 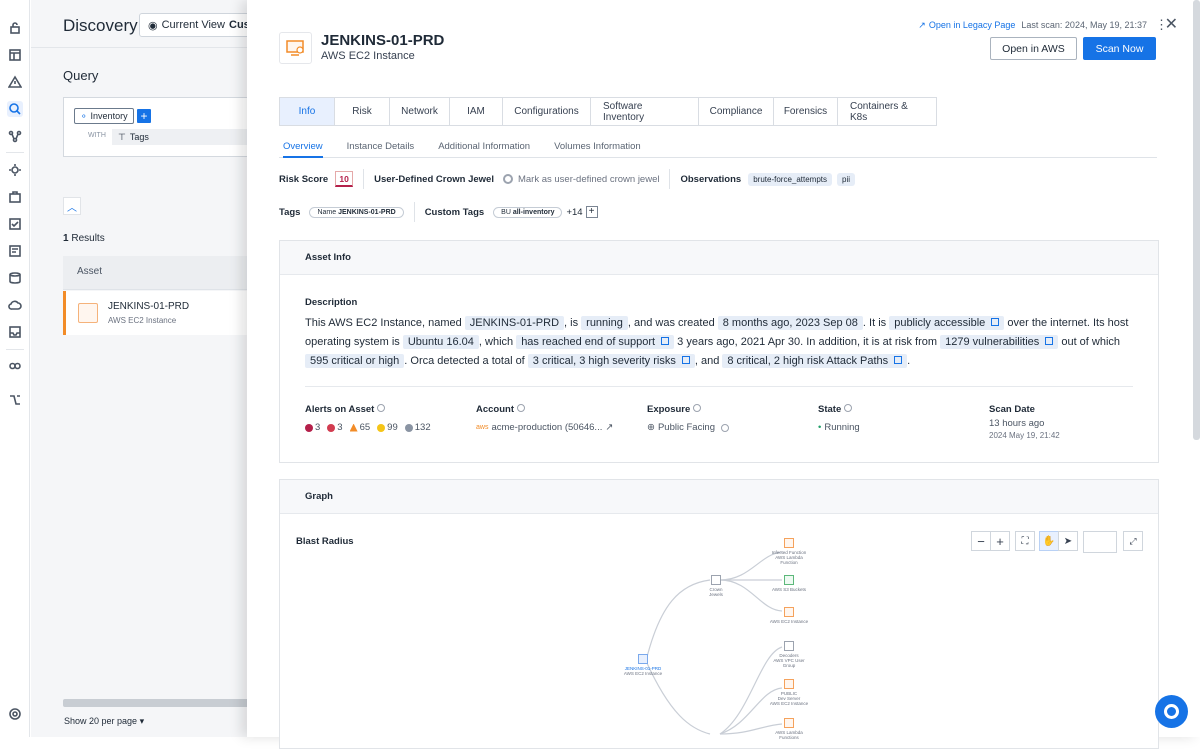 What do you see at coordinates (84, 115) in the screenshot?
I see `inventory-icon: ⚬` at bounding box center [84, 115].